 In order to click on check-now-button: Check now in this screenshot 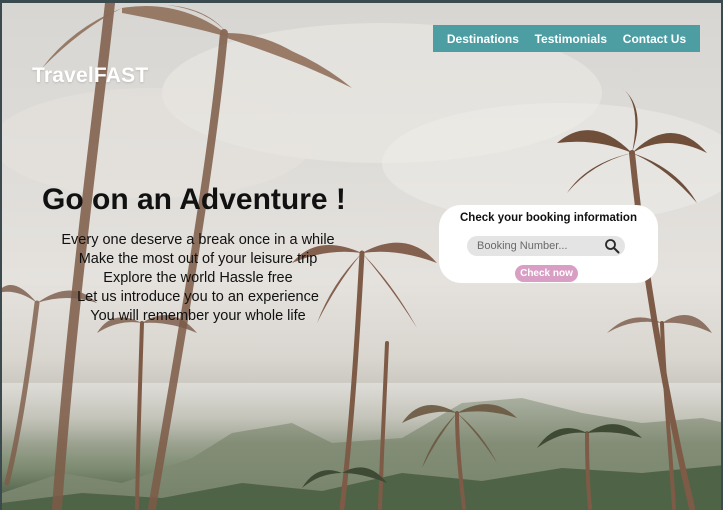, I will do `click(546, 273)`.